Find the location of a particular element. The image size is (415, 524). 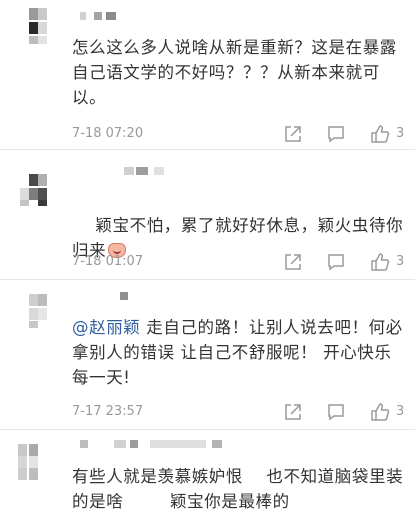

comment-time: 7-17 23:57 is located at coordinates (108, 411).